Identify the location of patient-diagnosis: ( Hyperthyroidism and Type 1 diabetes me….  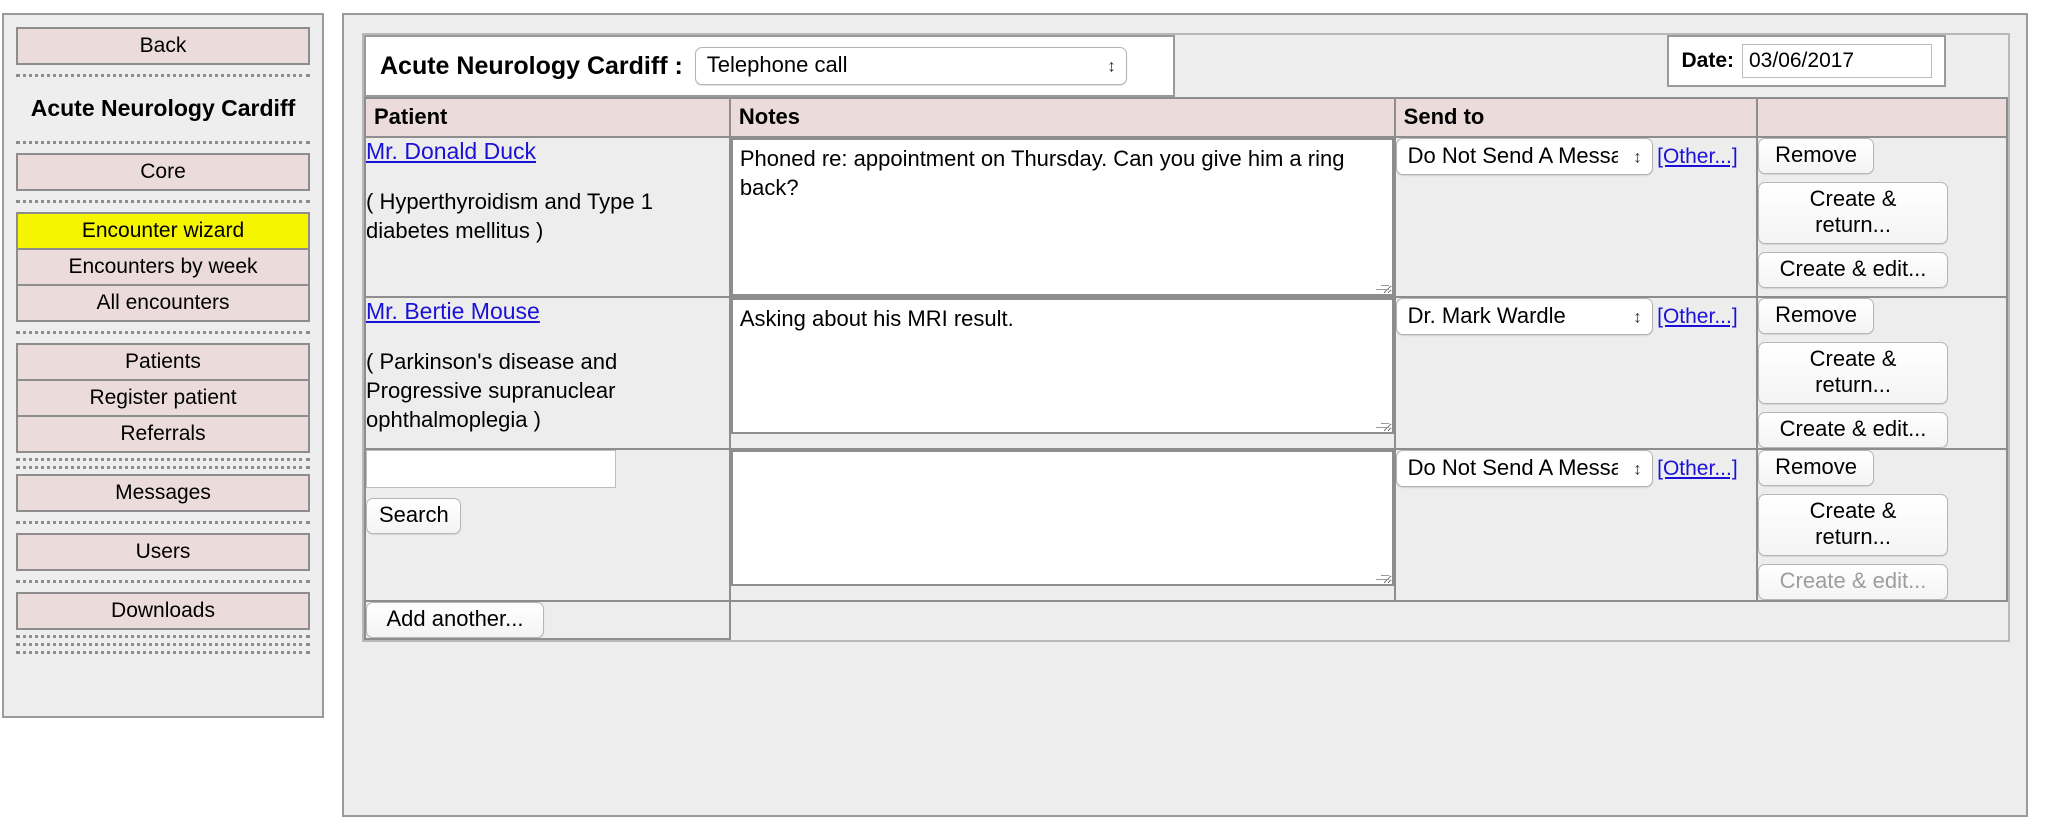
(509, 216).